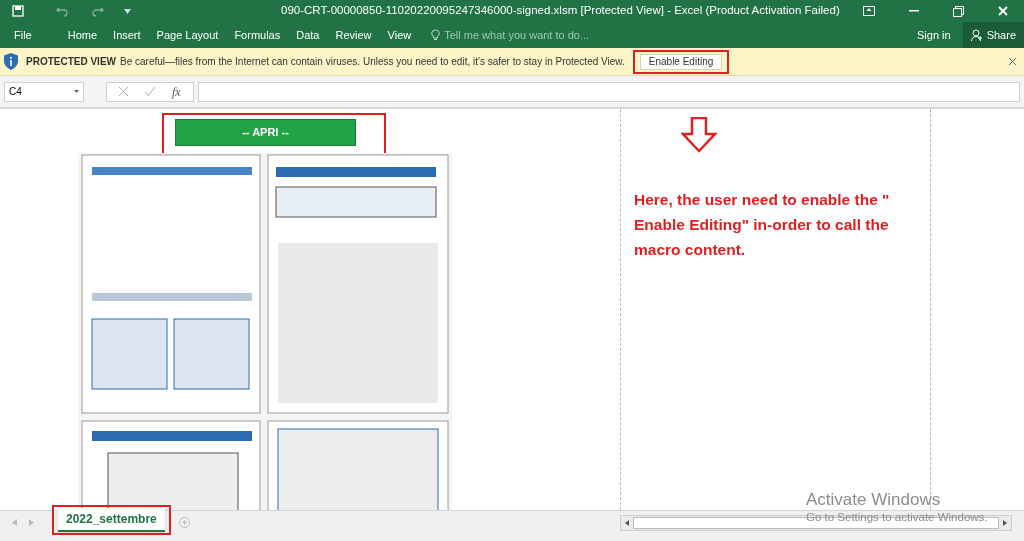 The image size is (1024, 541). Describe the element at coordinates (874, 500) in the screenshot. I see `activation-title: Activate Windows` at that location.